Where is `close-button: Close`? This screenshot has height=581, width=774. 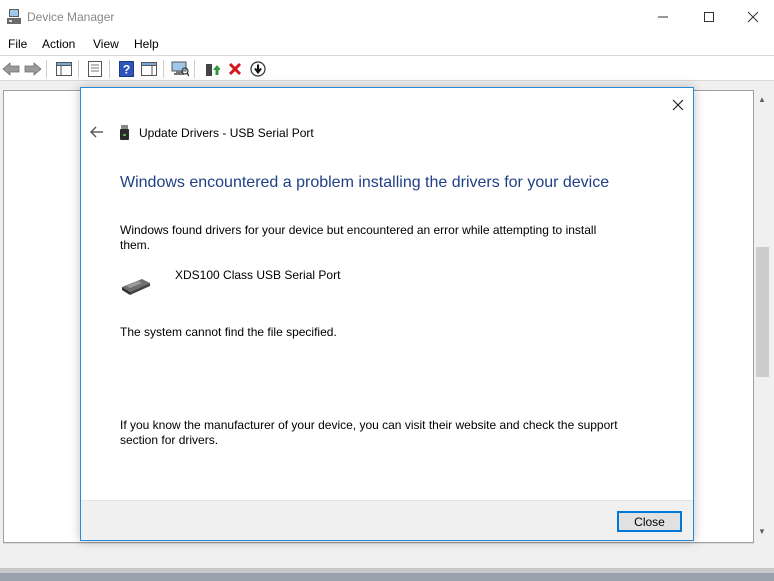
close-button: Close is located at coordinates (649, 521).